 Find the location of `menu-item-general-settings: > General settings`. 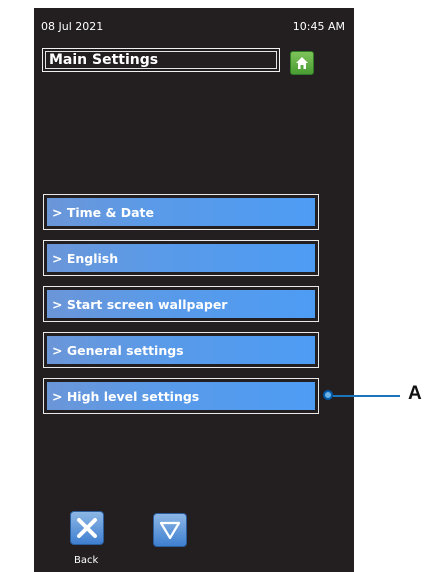

menu-item-general-settings: > General settings is located at coordinates (181, 350).